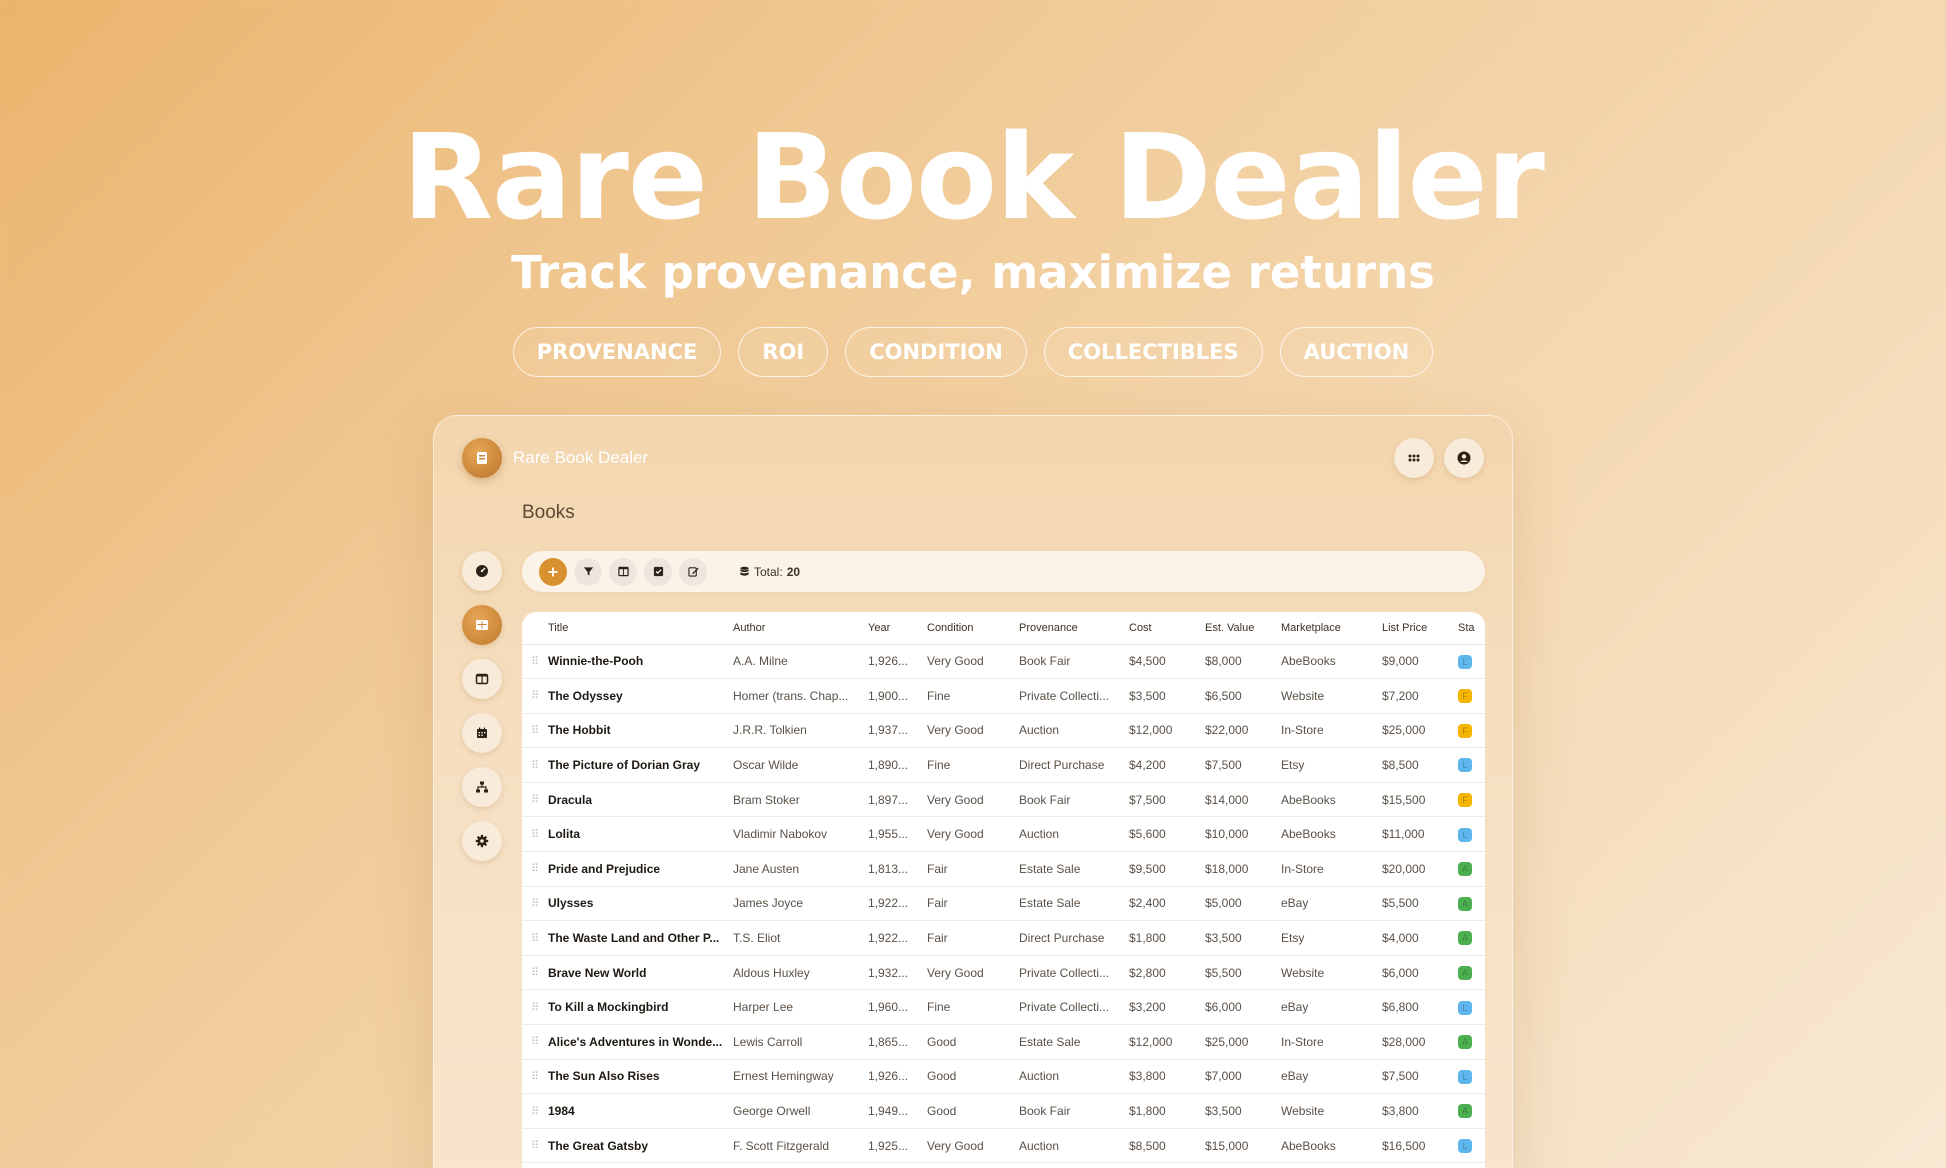 The height and width of the screenshot is (1168, 1946). What do you see at coordinates (1167, 662) in the screenshot?
I see `cell-cost: $4,500` at bounding box center [1167, 662].